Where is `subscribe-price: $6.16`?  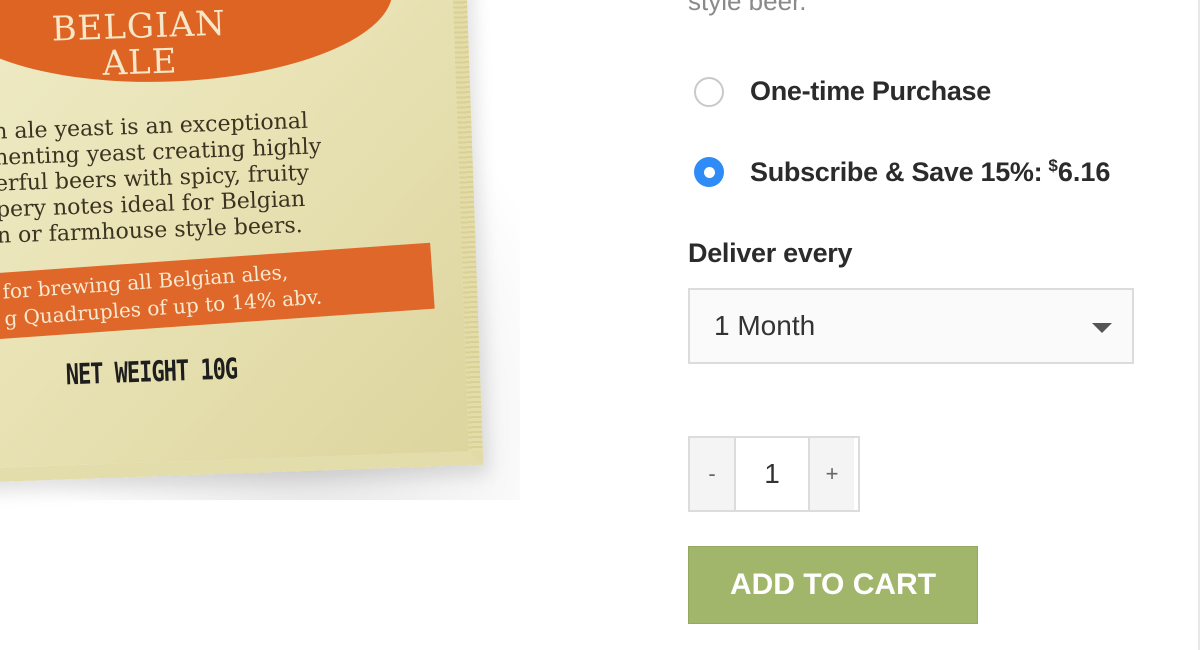 subscribe-price: $6.16 is located at coordinates (1079, 172).